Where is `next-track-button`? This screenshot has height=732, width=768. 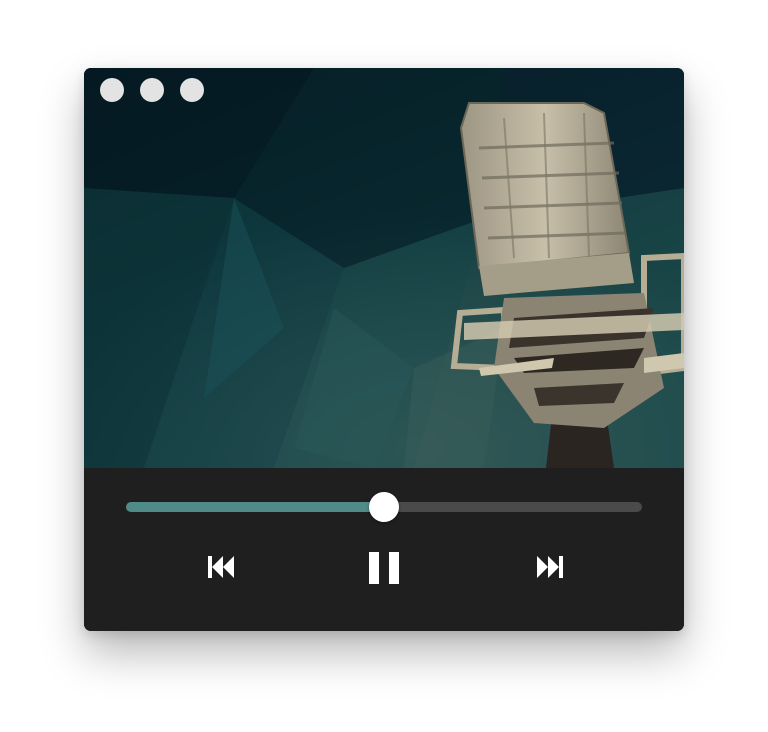
next-track-button is located at coordinates (550, 567).